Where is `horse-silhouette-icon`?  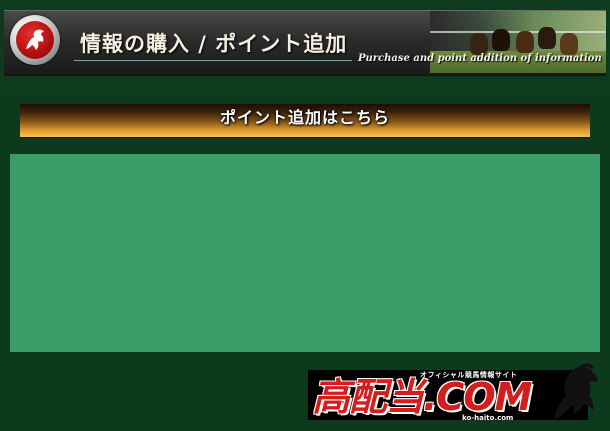 horse-silhouette-icon is located at coordinates (576, 391).